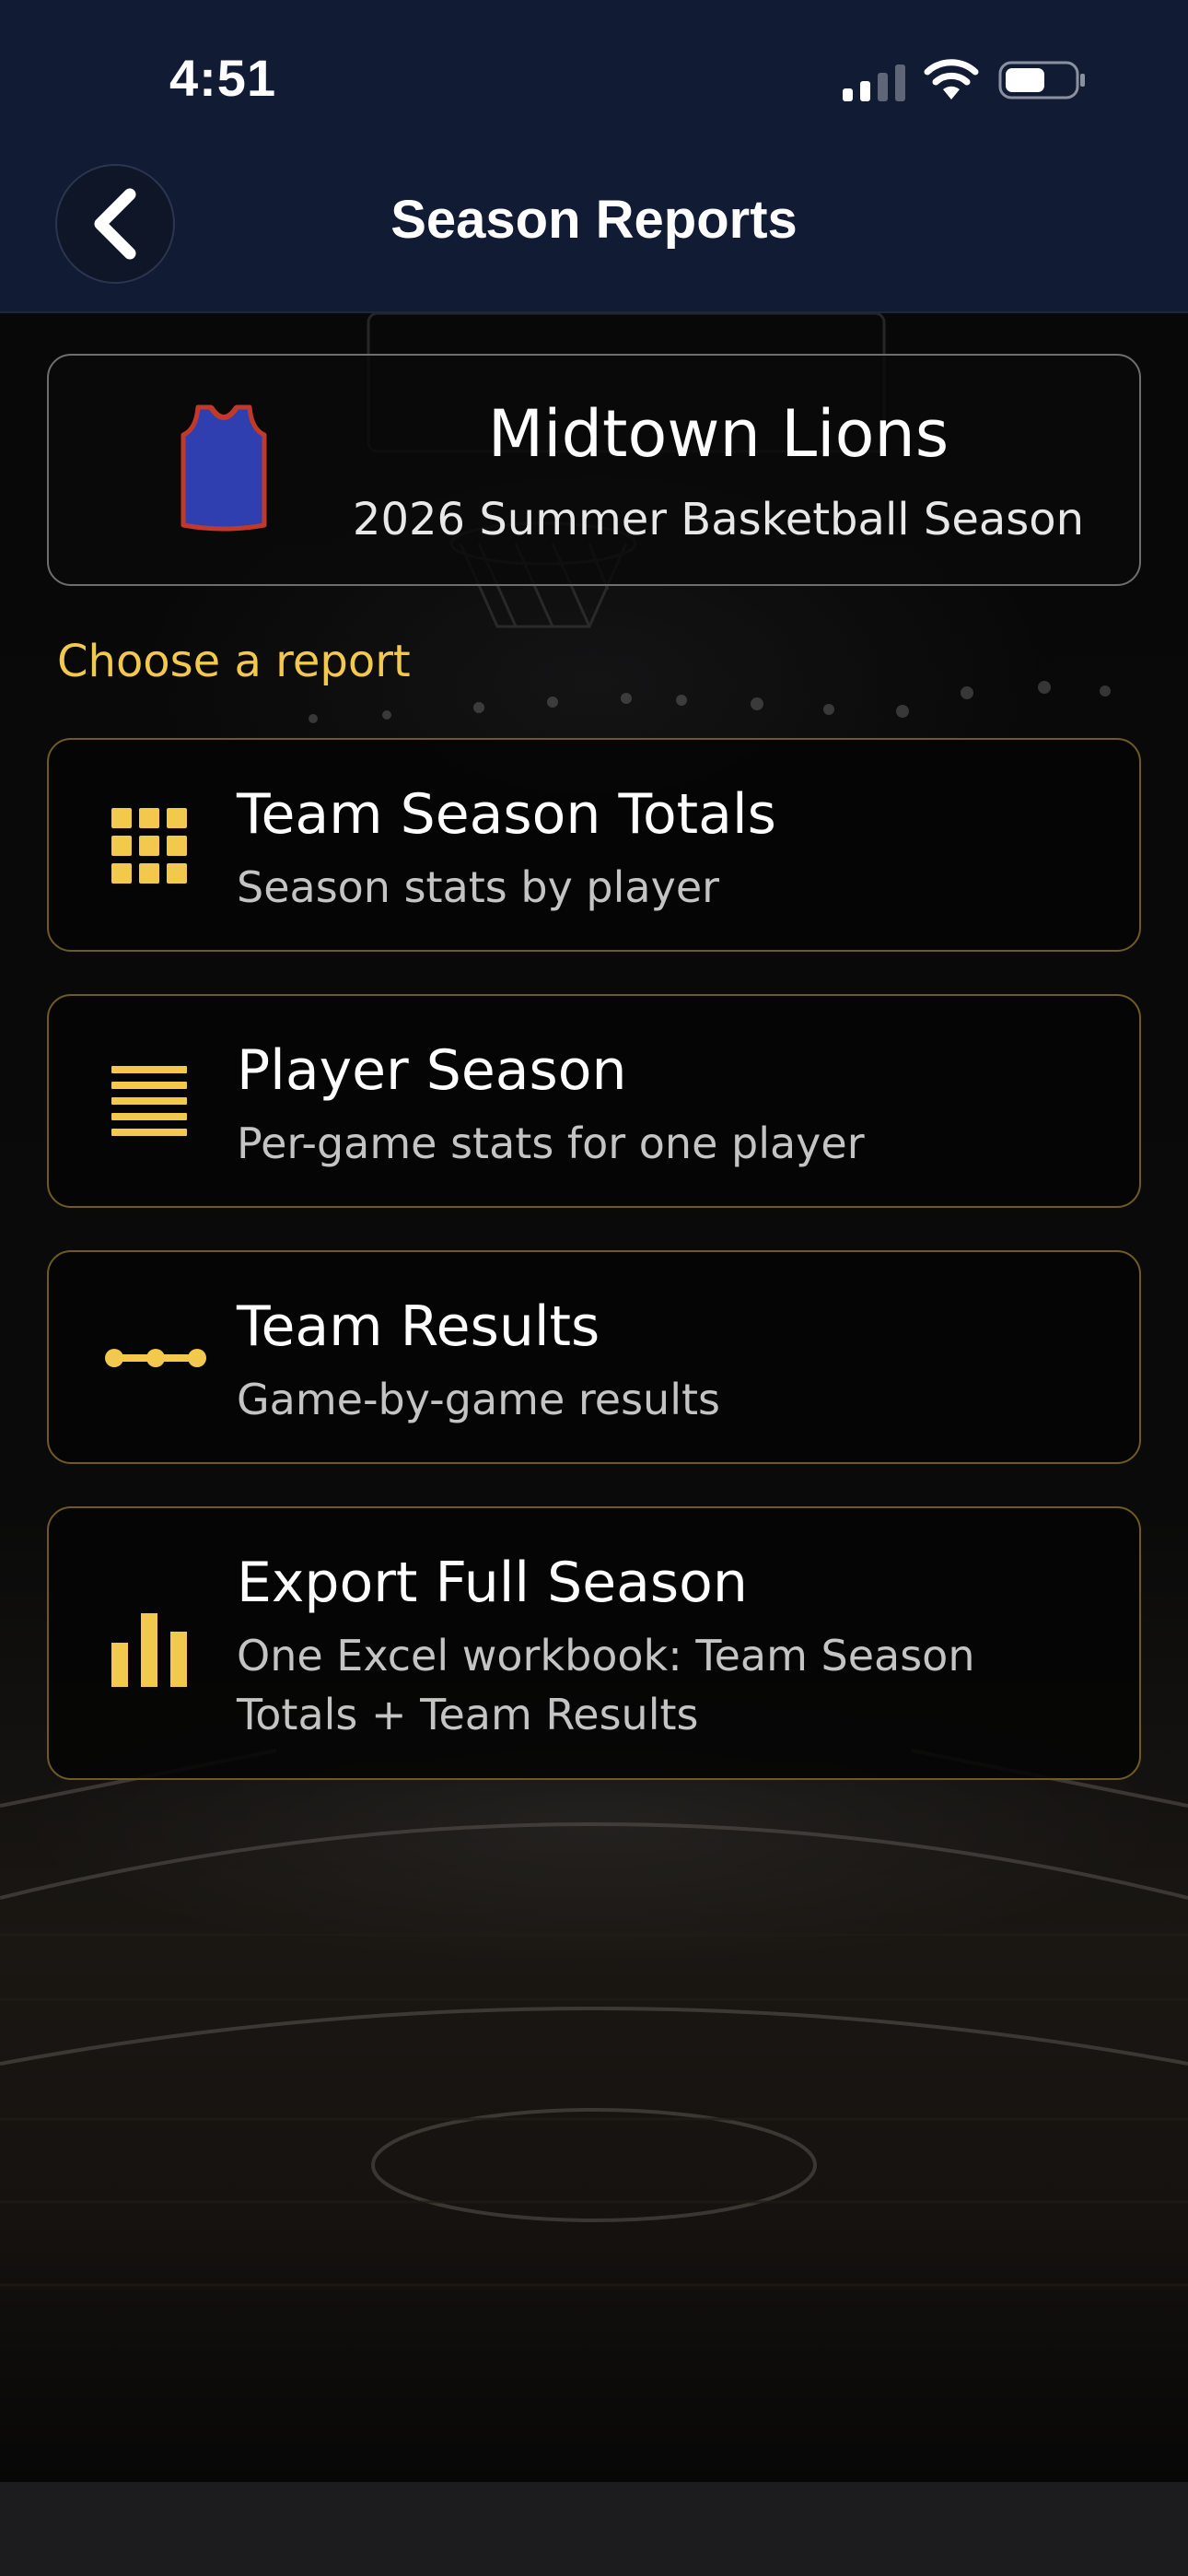 Image resolution: width=1188 pixels, height=2576 pixels. I want to click on report-title: Player Season, so click(432, 1070).